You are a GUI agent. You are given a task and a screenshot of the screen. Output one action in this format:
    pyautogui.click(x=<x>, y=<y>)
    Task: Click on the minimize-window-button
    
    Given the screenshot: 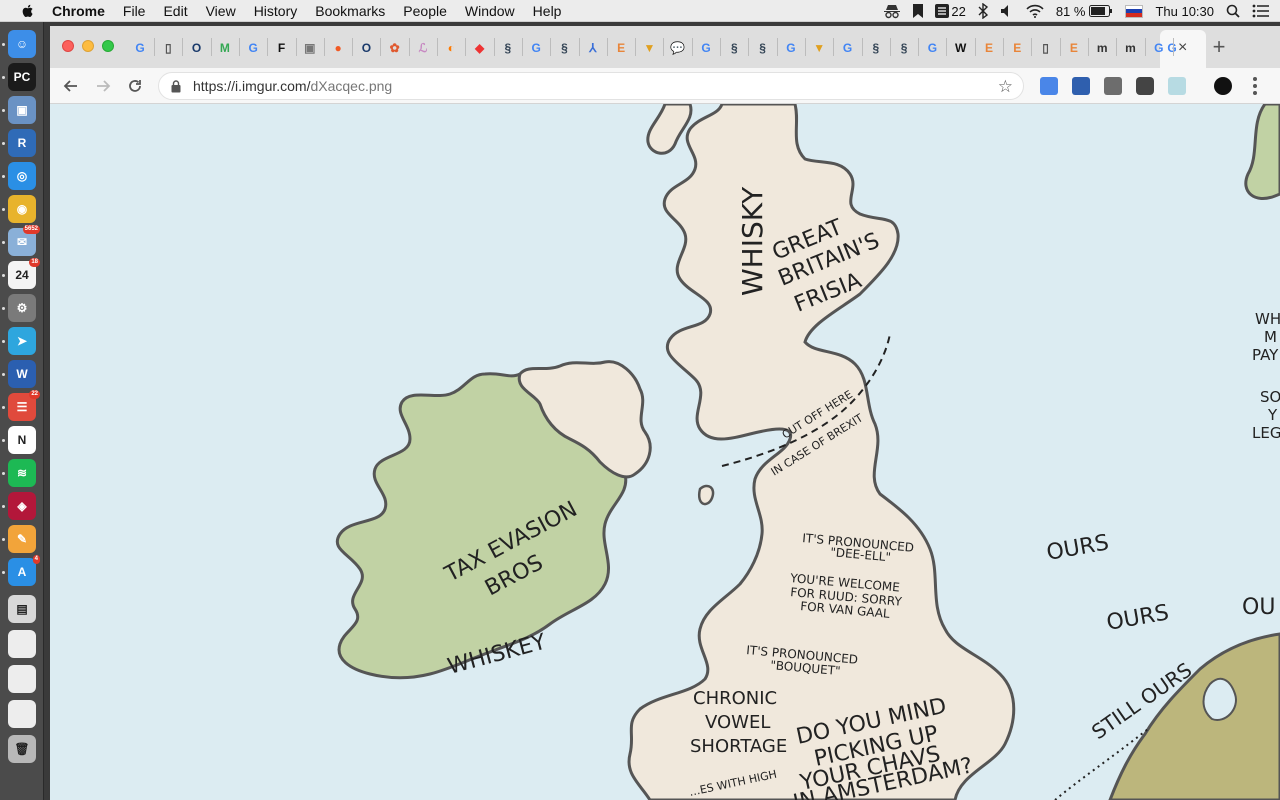 What is the action you would take?
    pyautogui.click(x=88, y=46)
    